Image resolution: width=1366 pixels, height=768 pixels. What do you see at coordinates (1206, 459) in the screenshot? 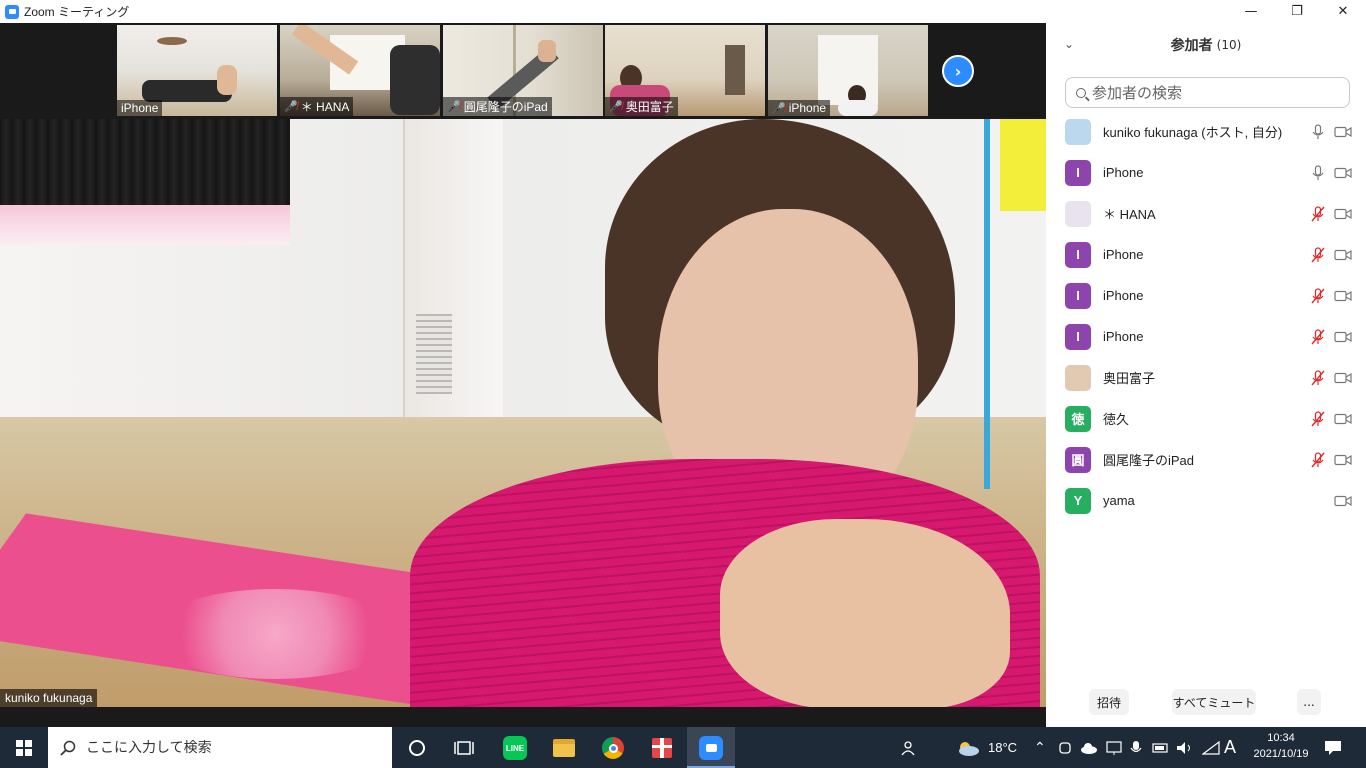
I see `participant-row: 圓圓尾隆子のiPad` at bounding box center [1206, 459].